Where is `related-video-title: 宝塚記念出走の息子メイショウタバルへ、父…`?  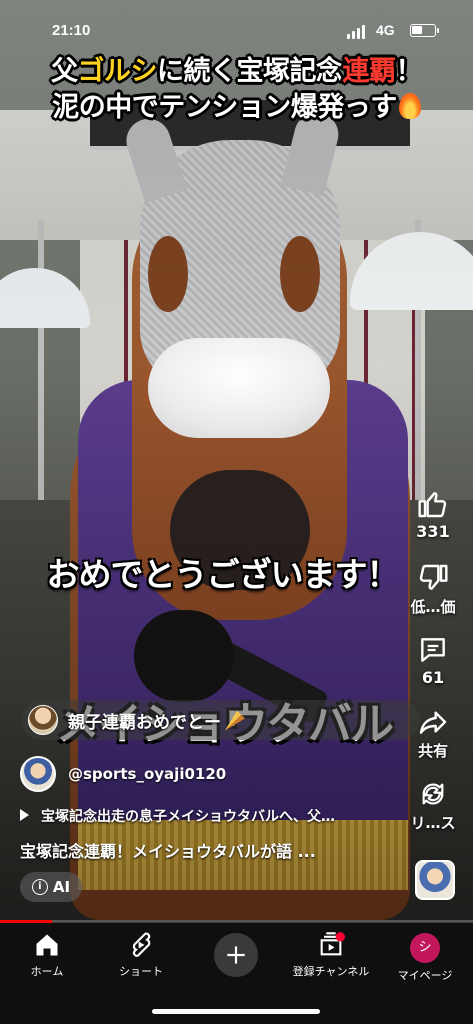 related-video-title: 宝塚記念出走の息子メイショウタバルへ、父… is located at coordinates (188, 817).